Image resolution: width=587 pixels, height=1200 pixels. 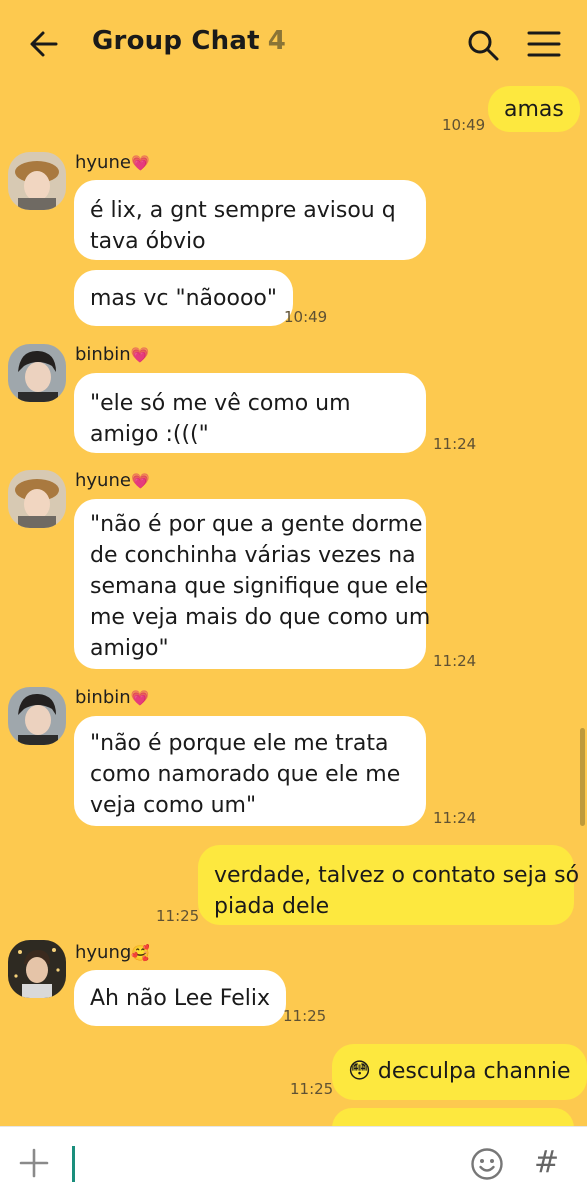 What do you see at coordinates (293, 45) in the screenshot?
I see `chat-header: Group Chat 4` at bounding box center [293, 45].